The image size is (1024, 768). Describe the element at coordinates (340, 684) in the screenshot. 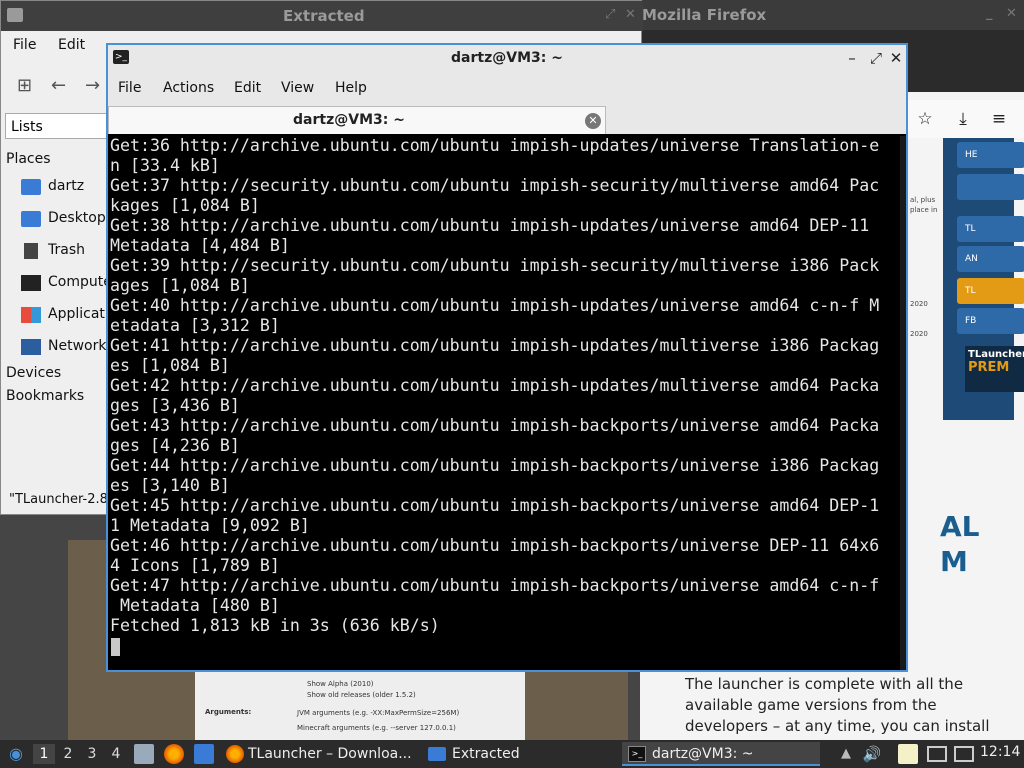

I see `doc-line: Show Alpha (2010)` at that location.